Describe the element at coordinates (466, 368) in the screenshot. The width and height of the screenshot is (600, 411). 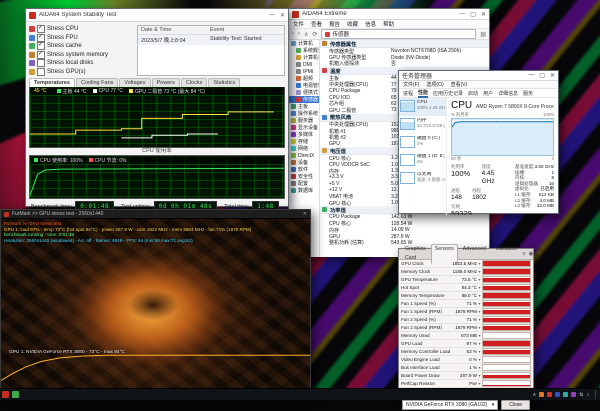
I see `gpuz-sensor-row: Bus Interface Load 1 % ▾` at that location.